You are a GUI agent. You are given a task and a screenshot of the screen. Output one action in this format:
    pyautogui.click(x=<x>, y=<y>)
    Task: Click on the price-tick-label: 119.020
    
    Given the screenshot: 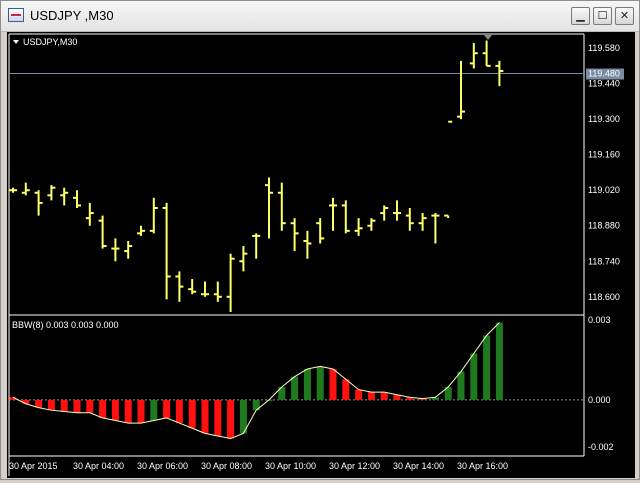 What is the action you would take?
    pyautogui.click(x=604, y=190)
    